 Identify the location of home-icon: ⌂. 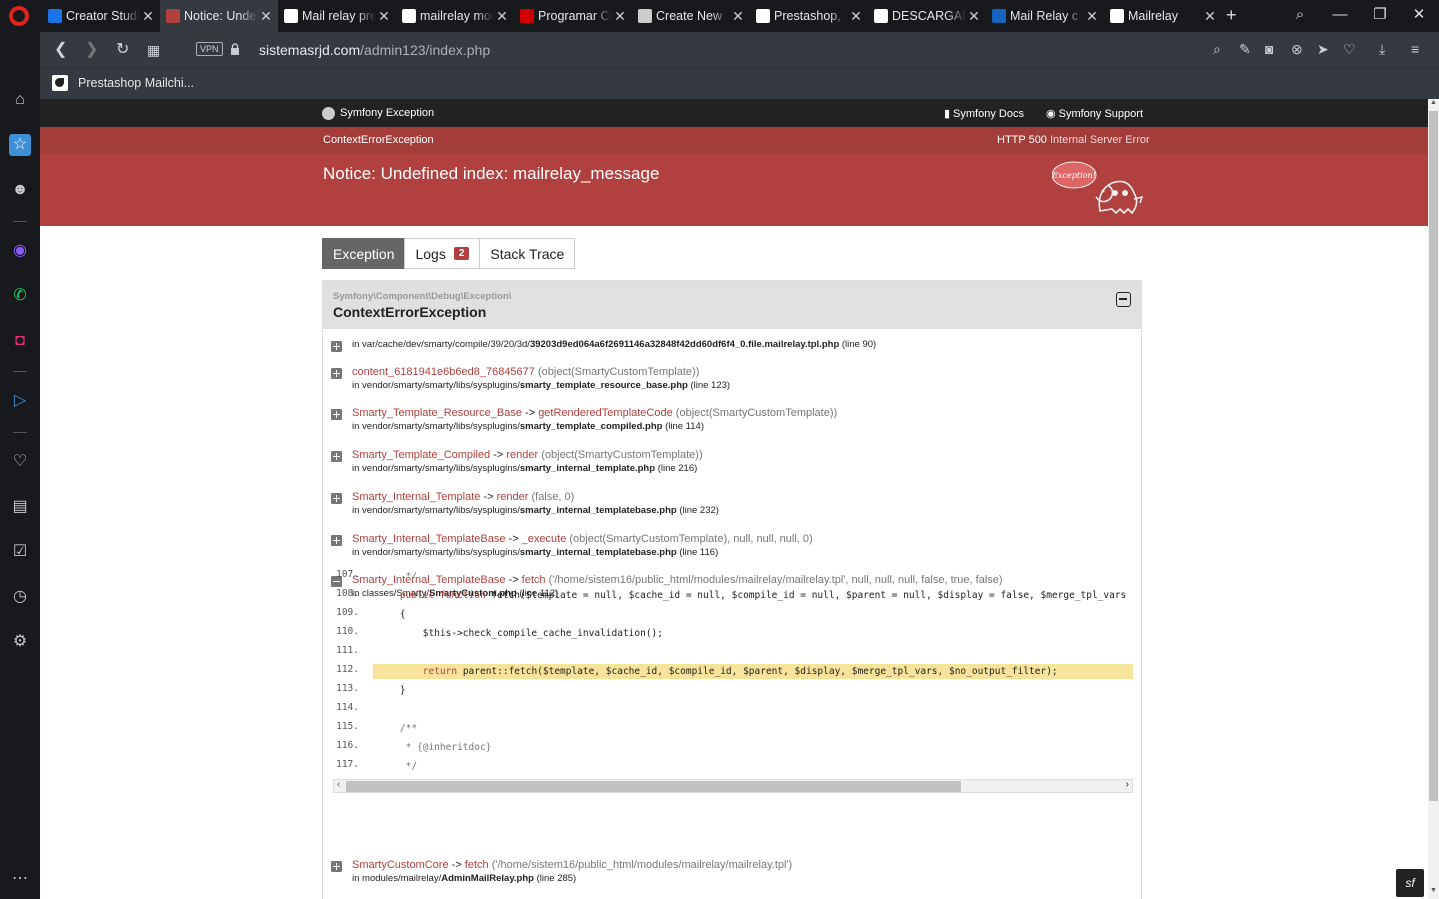
(20, 100).